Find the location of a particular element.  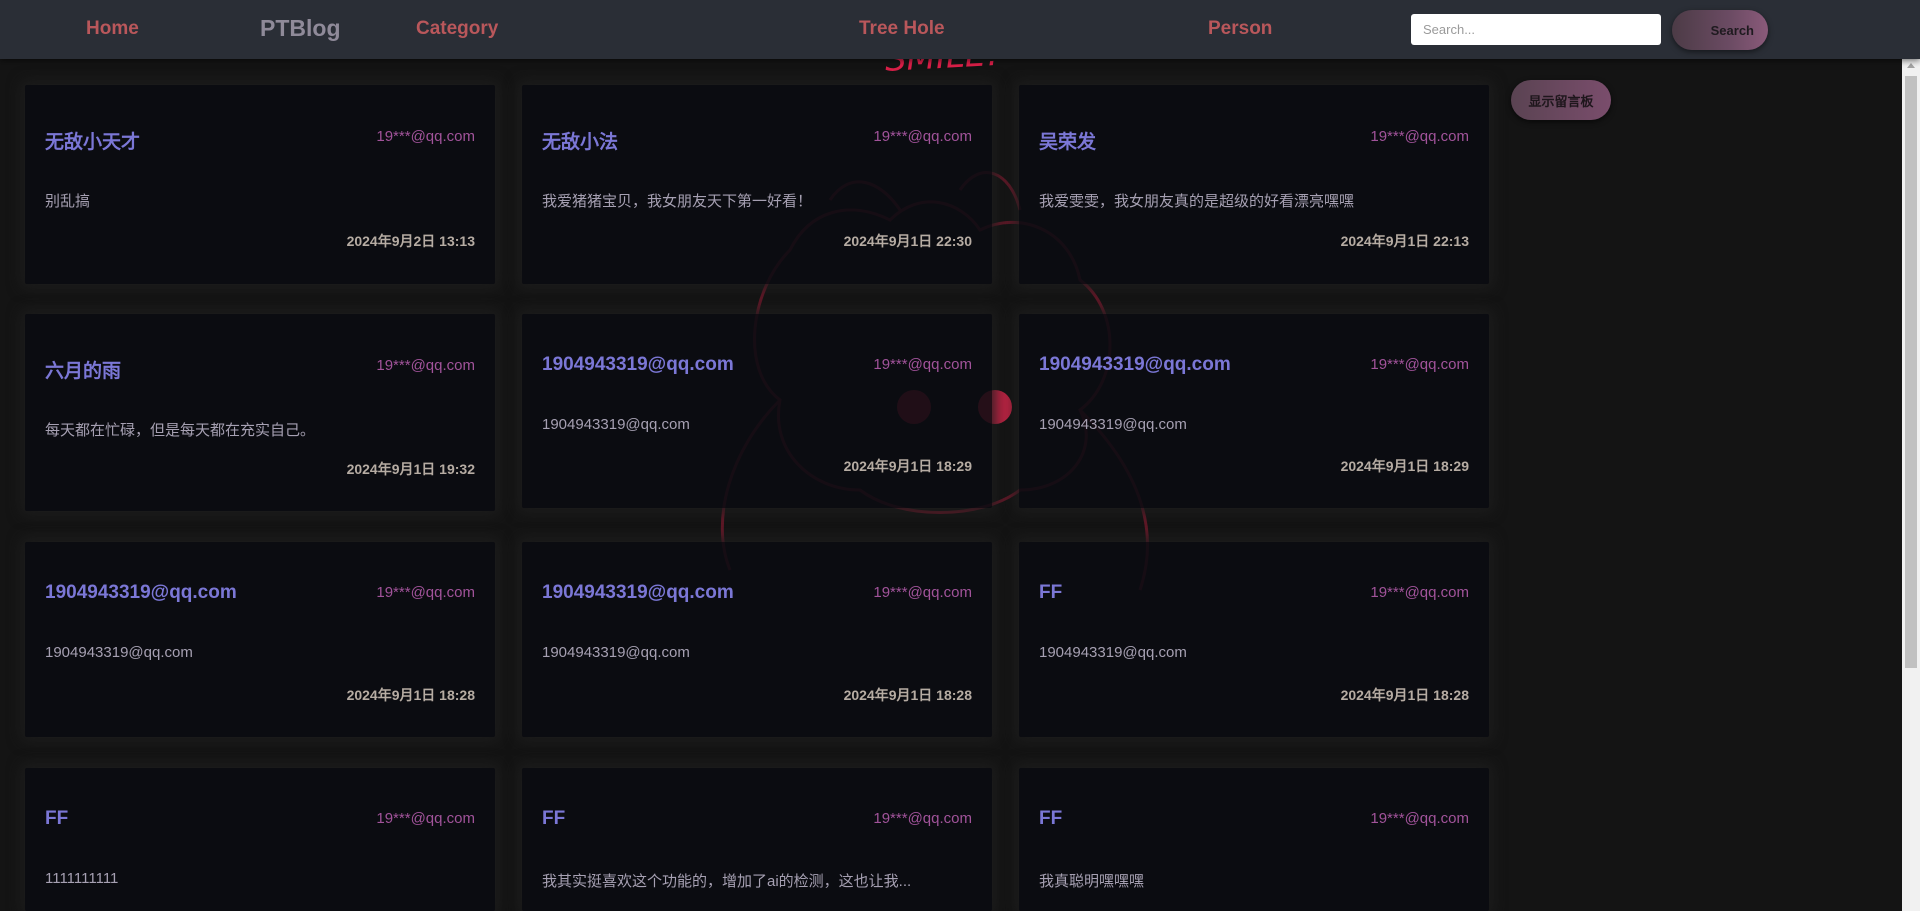

card-date: 2024年9月2日 13:13 is located at coordinates (410, 241).